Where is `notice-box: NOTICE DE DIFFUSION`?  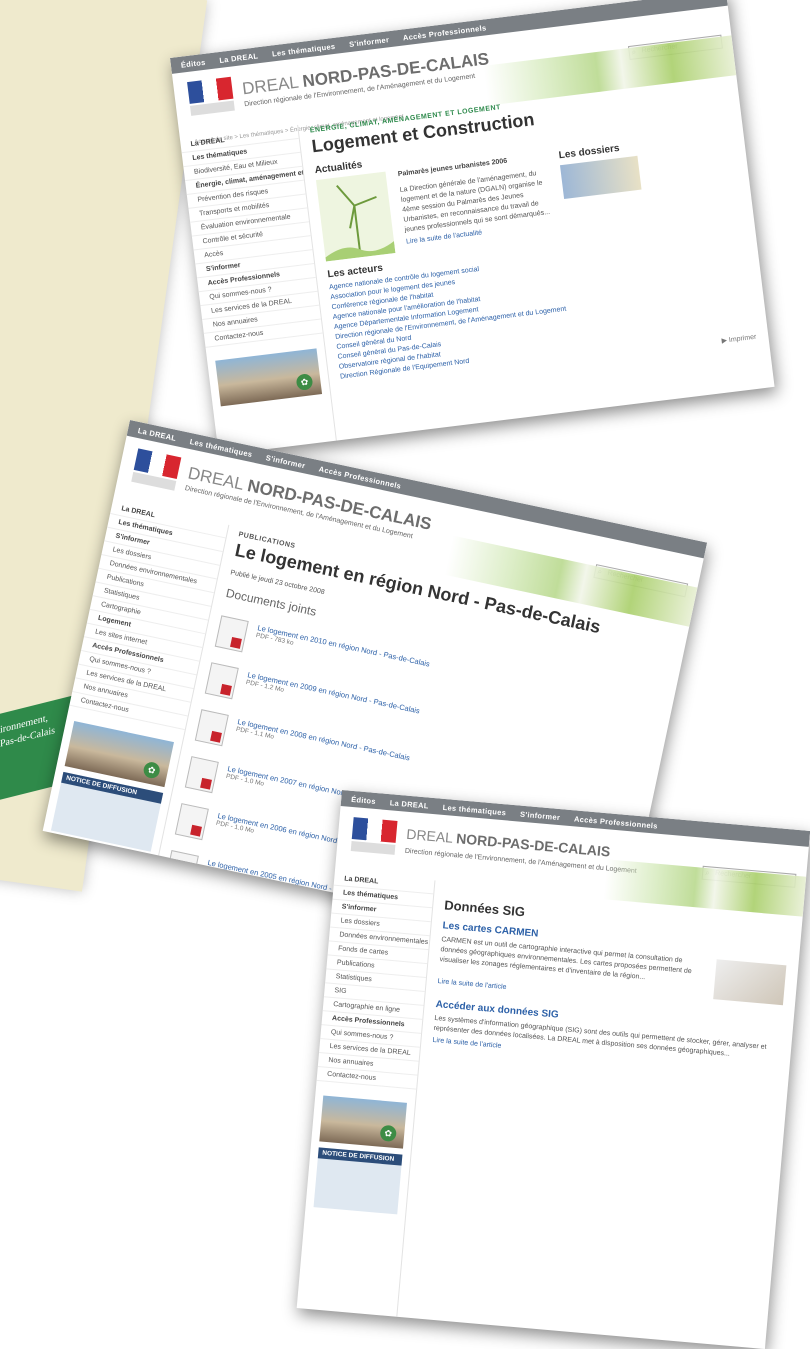 notice-box: NOTICE DE DIFFUSION is located at coordinates (358, 1181).